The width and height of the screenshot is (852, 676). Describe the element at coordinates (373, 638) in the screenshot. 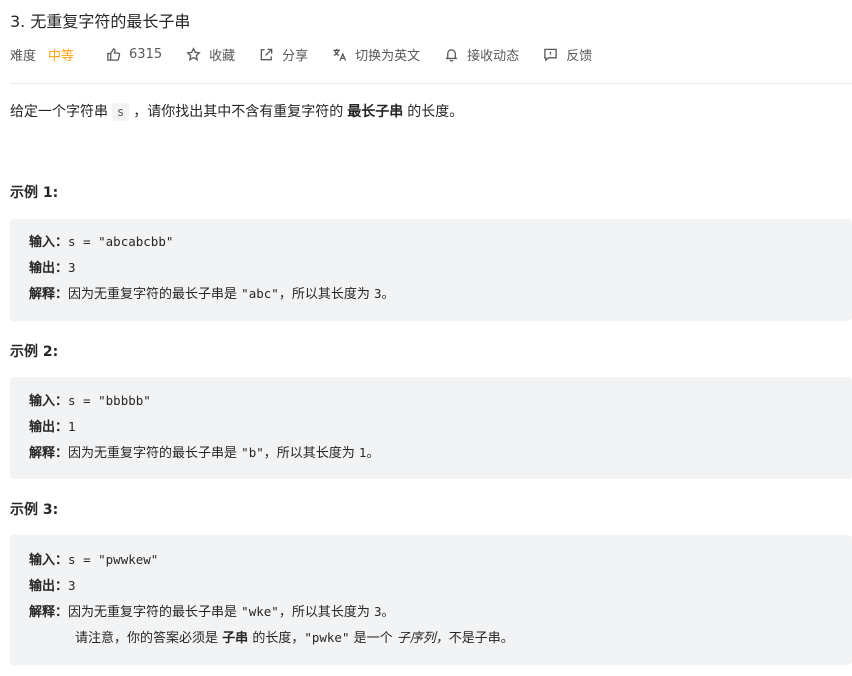

I see `note-is: 是一个` at that location.